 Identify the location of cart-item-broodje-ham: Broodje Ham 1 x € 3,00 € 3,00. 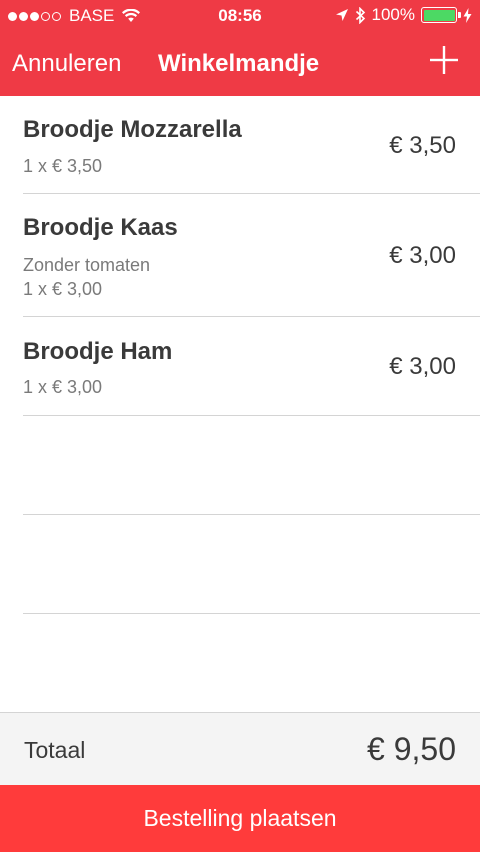
(240, 366).